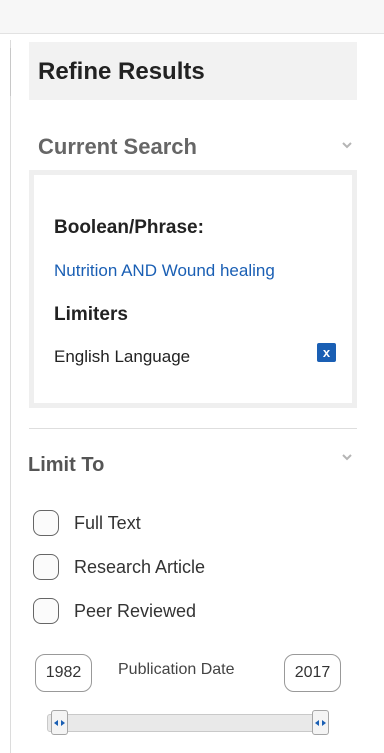  What do you see at coordinates (121, 71) in the screenshot?
I see `refine-results-title: Refine Results` at bounding box center [121, 71].